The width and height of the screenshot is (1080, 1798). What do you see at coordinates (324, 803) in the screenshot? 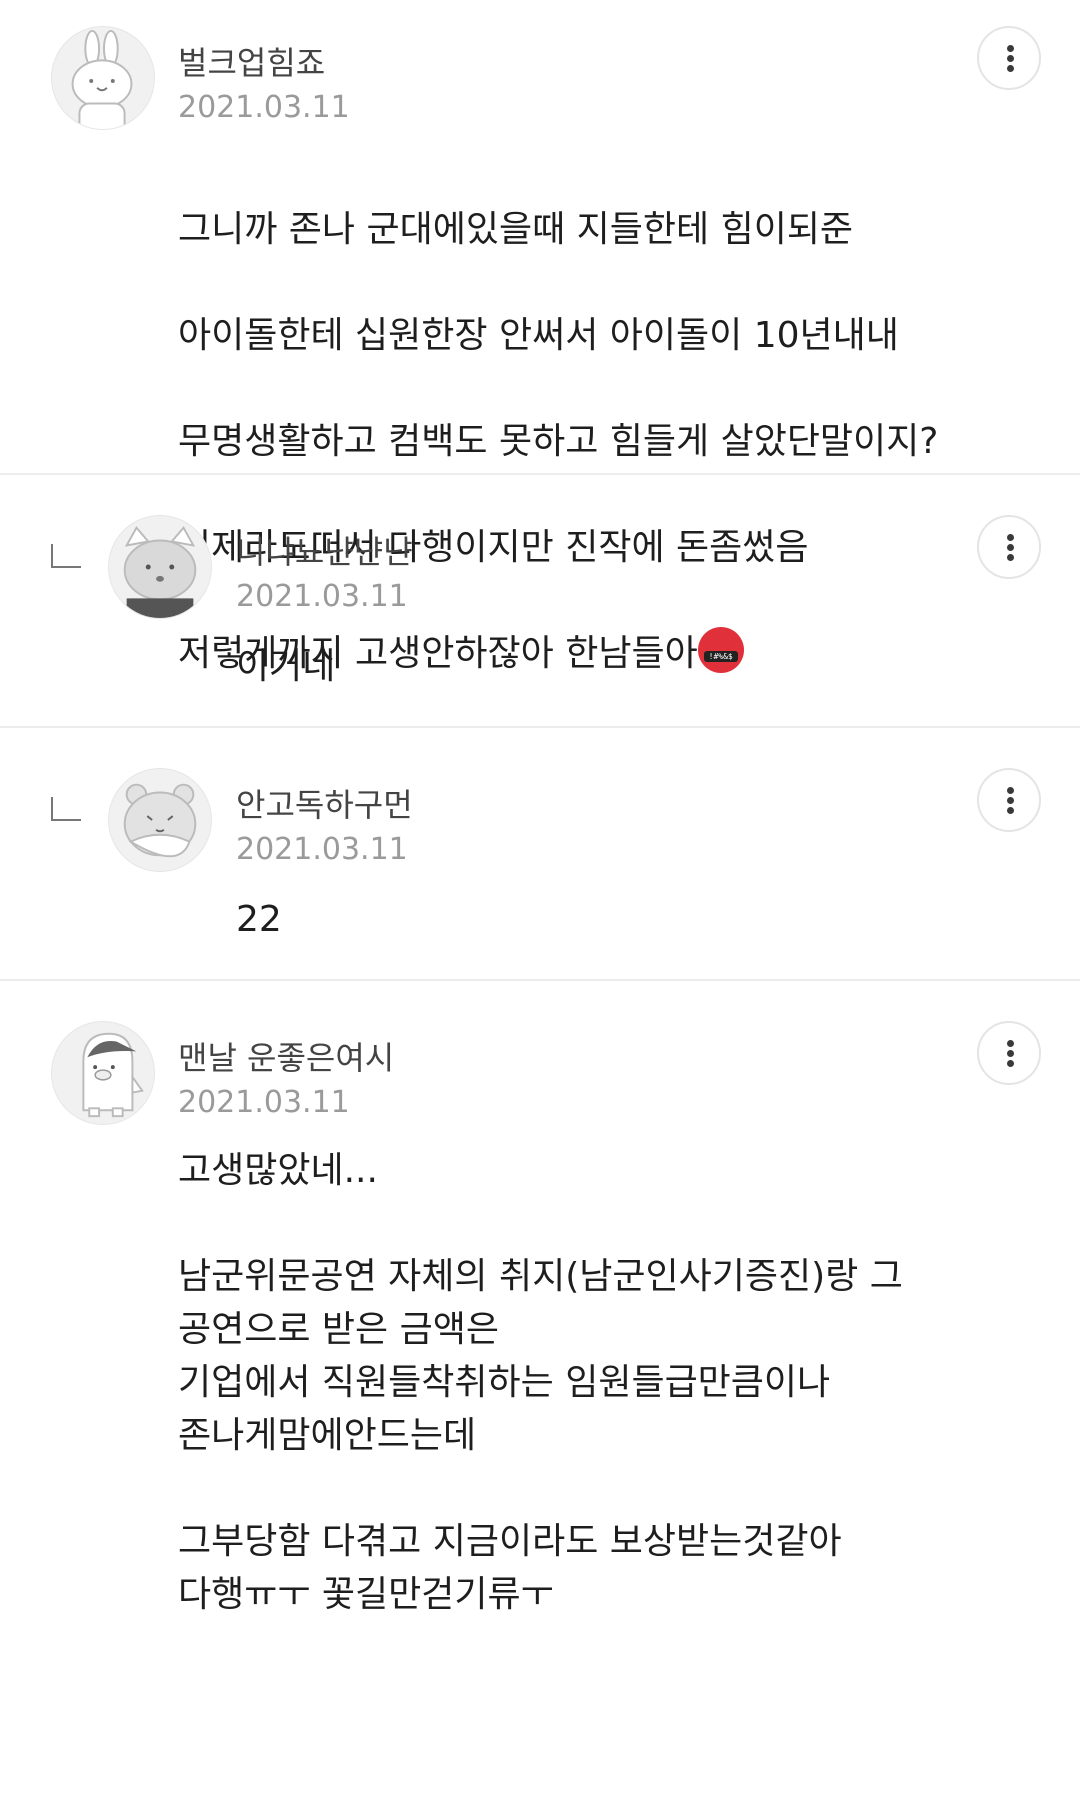
I see `username: 안고독하구먼` at bounding box center [324, 803].